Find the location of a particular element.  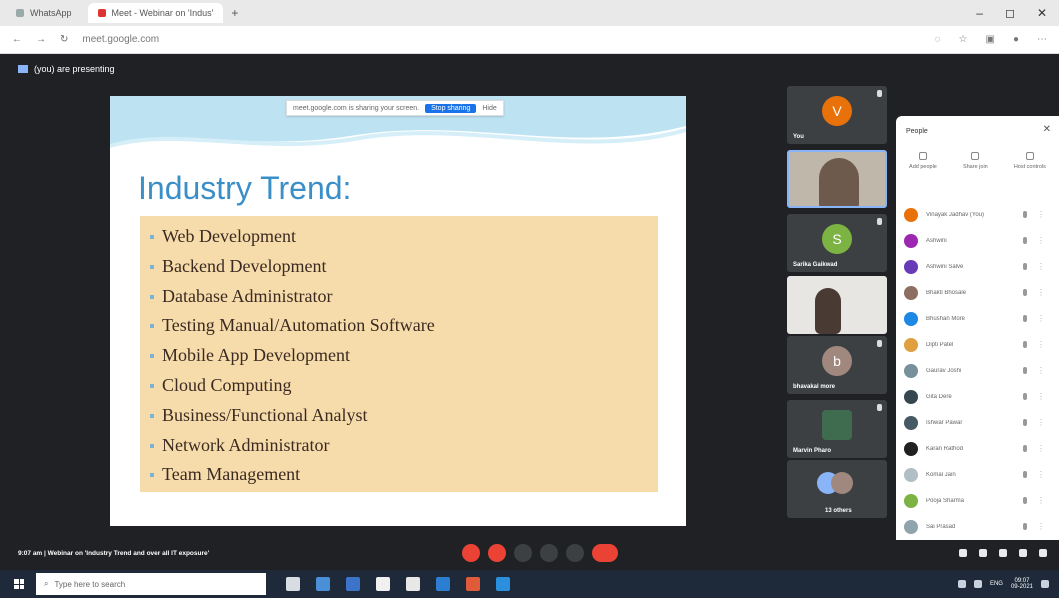

leave-call-button is located at coordinates (605, 553).